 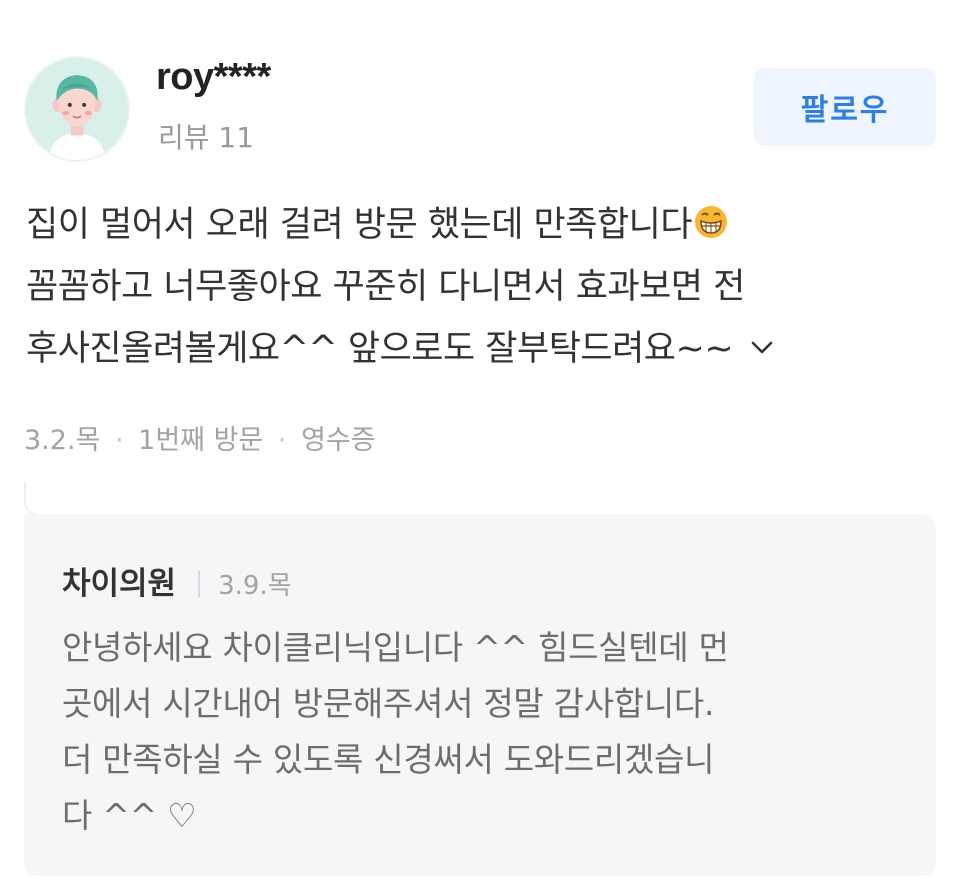 What do you see at coordinates (338, 440) in the screenshot?
I see `receipt-badge: 영수증` at bounding box center [338, 440].